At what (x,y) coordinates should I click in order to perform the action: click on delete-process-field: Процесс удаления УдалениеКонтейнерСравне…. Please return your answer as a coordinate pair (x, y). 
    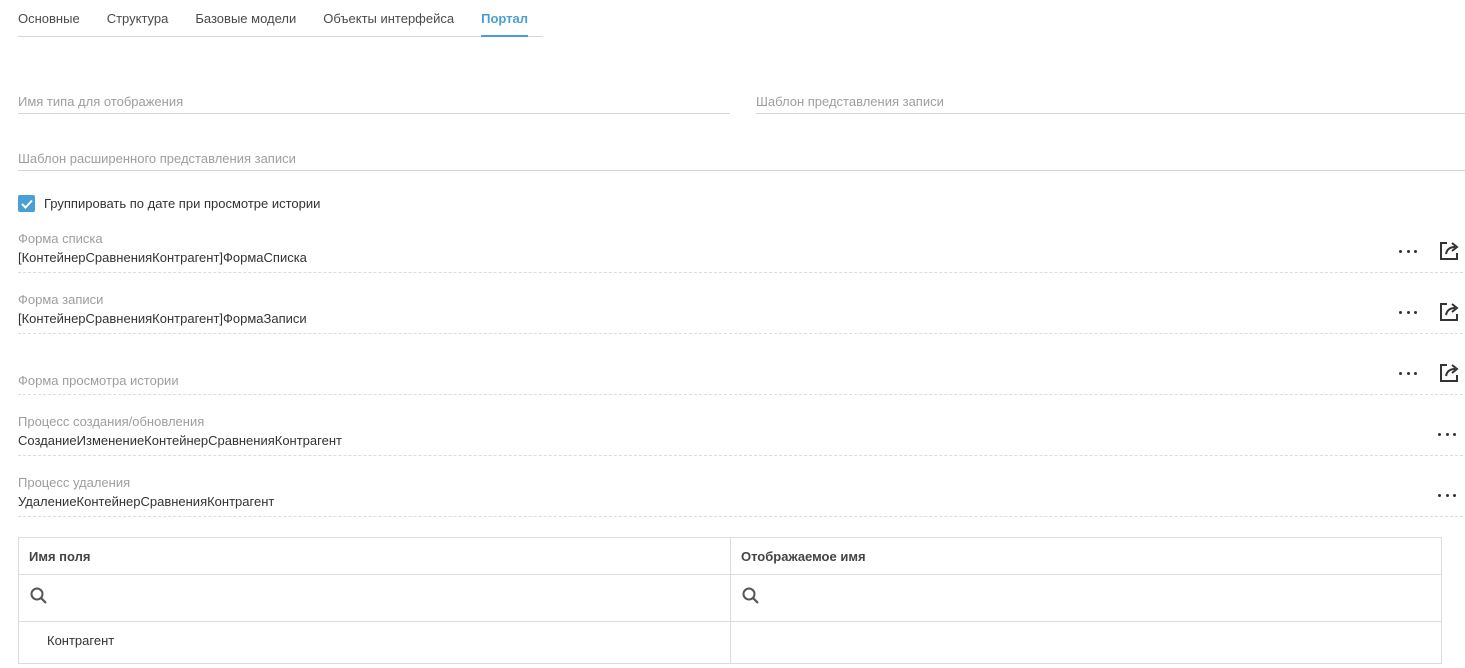
    Looking at the image, I should click on (740, 491).